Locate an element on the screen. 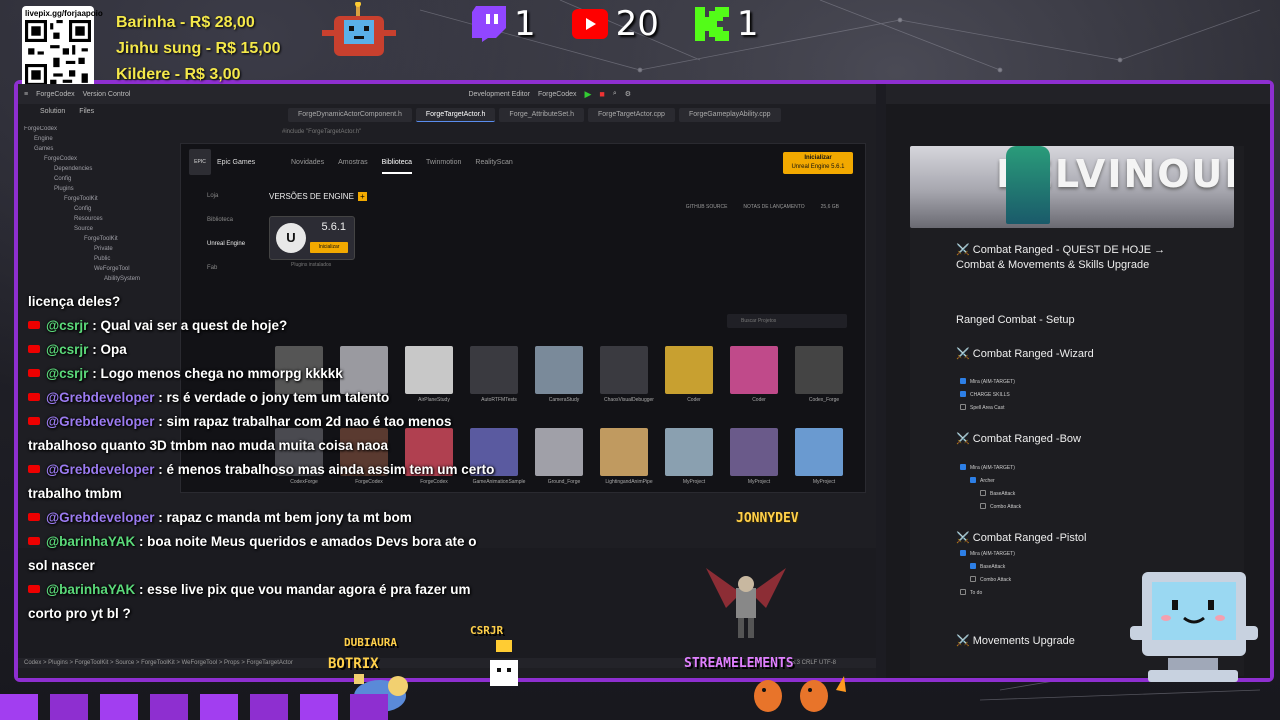 This screenshot has width=1280, height=720. sidebar-item-loja: Loja is located at coordinates (218, 196).